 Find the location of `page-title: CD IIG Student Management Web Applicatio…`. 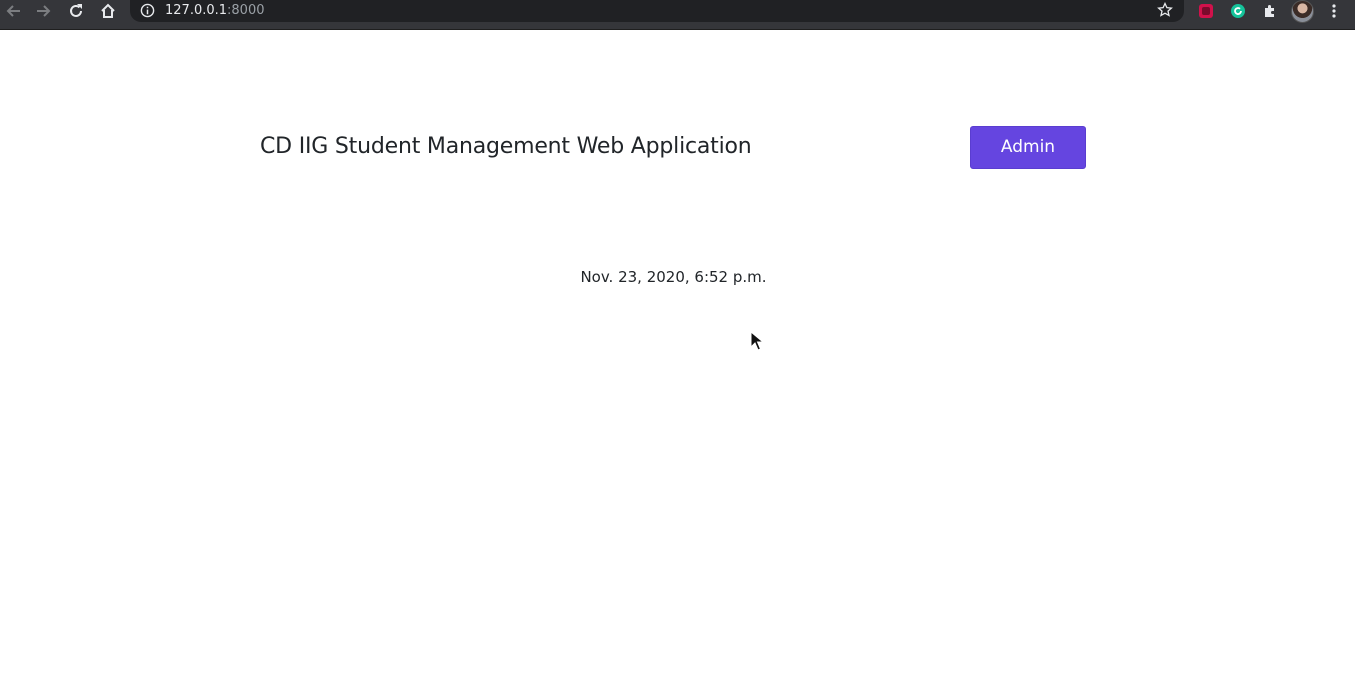

page-title: CD IIG Student Management Web Applicatio… is located at coordinates (506, 146).